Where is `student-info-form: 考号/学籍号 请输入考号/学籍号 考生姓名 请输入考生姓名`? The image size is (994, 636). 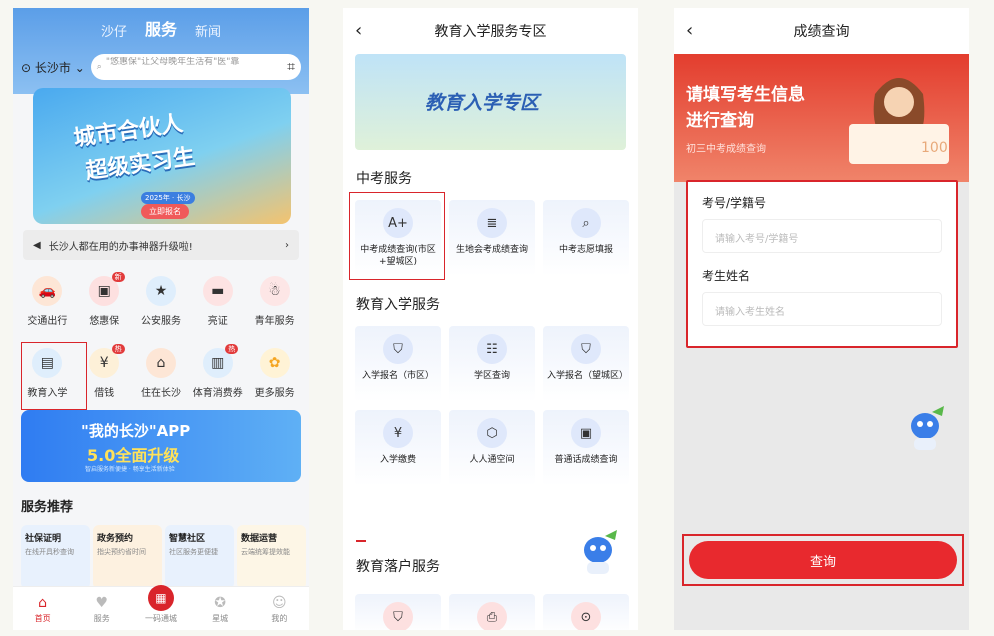 student-info-form: 考号/学籍号 请输入考号/学籍号 考生姓名 请输入考生姓名 is located at coordinates (822, 264).